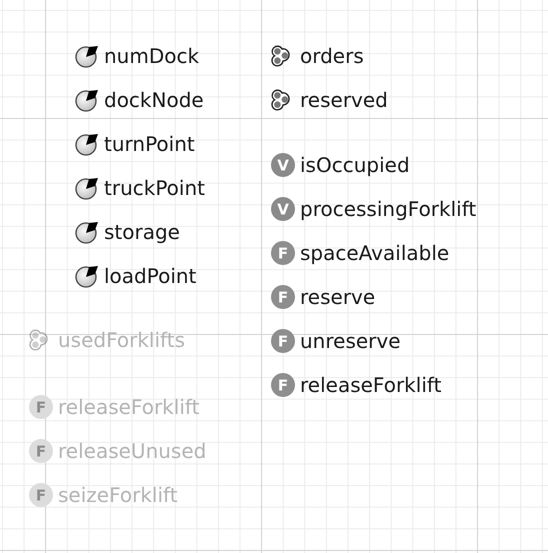 The height and width of the screenshot is (553, 548). What do you see at coordinates (152, 56) in the screenshot?
I see `element-label: numDock` at bounding box center [152, 56].